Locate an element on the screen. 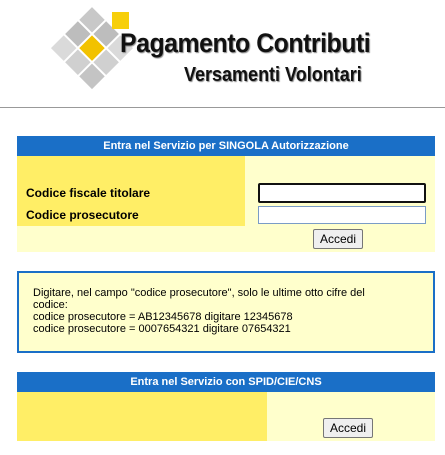 This screenshot has height=455, width=445. codice-prosecutore-input is located at coordinates (342, 215).